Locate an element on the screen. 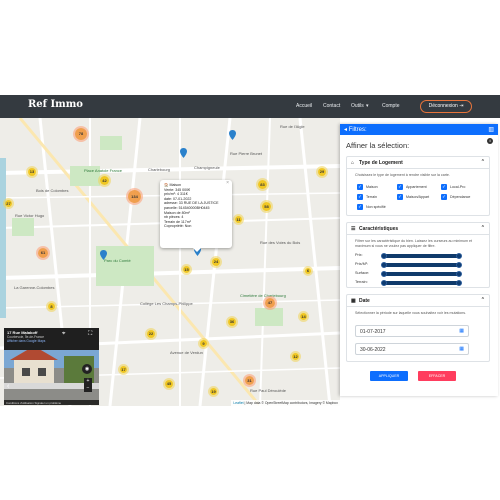 This screenshot has height=500, width=500. checkbox-local-pro: ✓ Local-Pro is located at coordinates (453, 187).